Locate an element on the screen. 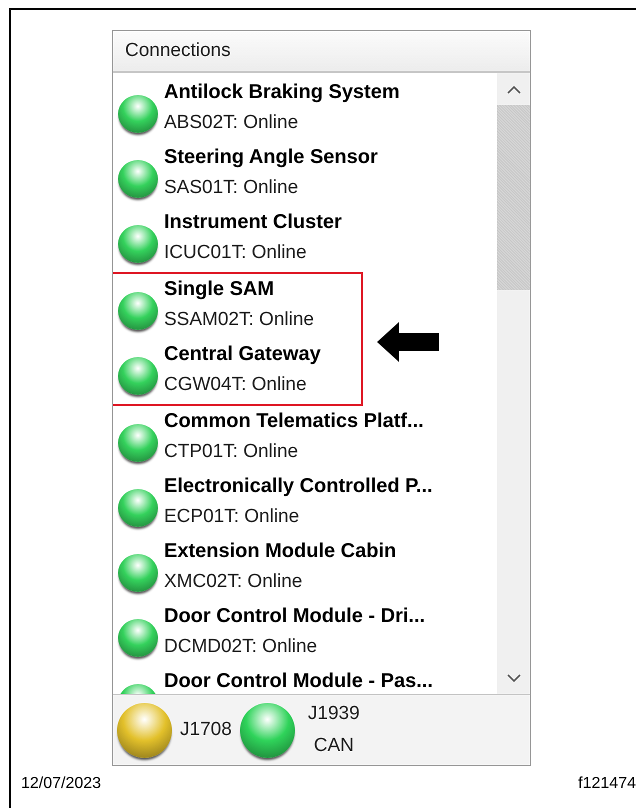 This screenshot has width=636, height=810. module-name: Single SAM is located at coordinates (220, 289).